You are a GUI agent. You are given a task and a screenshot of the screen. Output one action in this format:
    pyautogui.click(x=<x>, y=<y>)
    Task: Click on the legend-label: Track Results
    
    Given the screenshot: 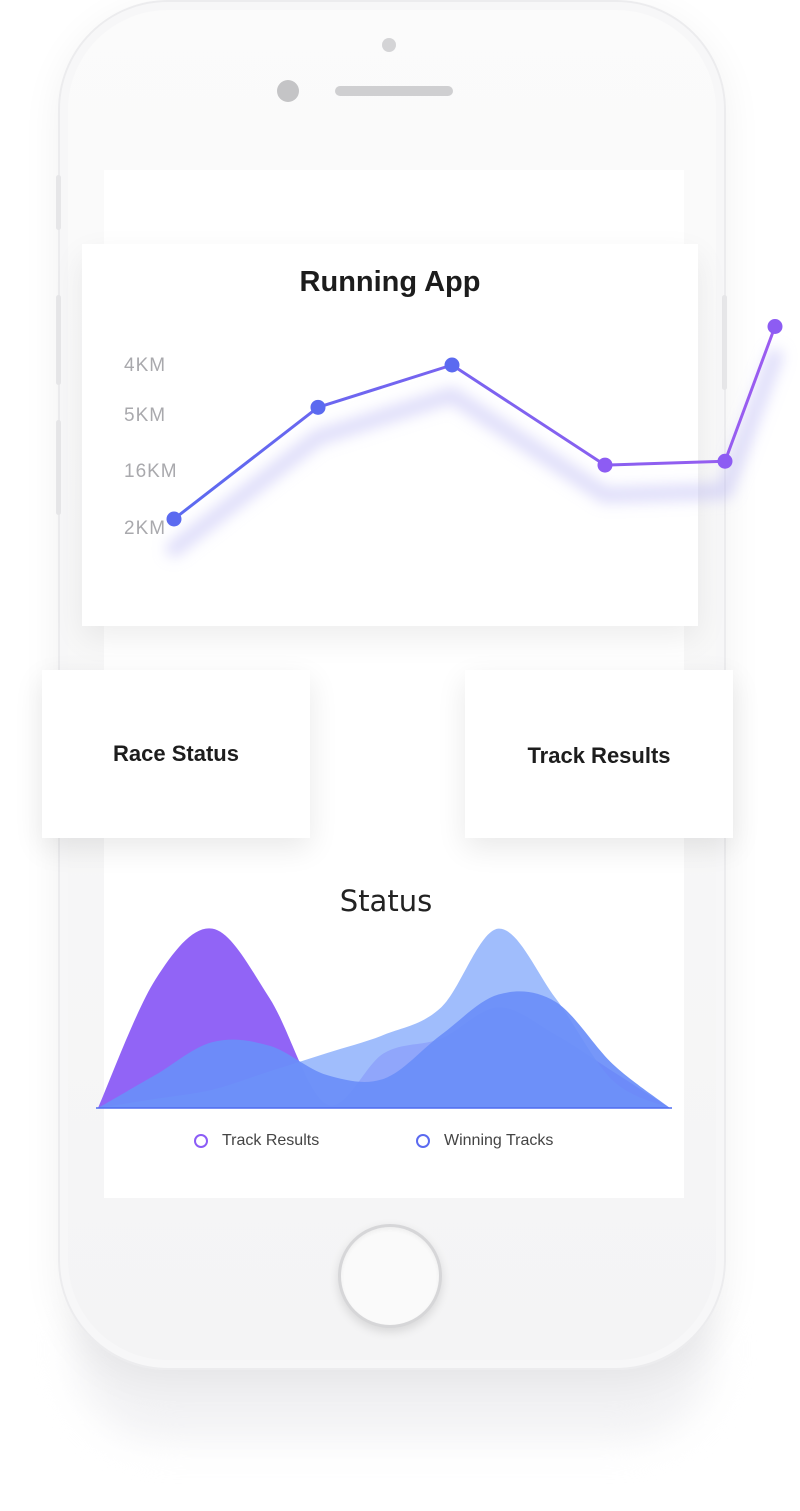 What is the action you would take?
    pyautogui.click(x=271, y=1140)
    